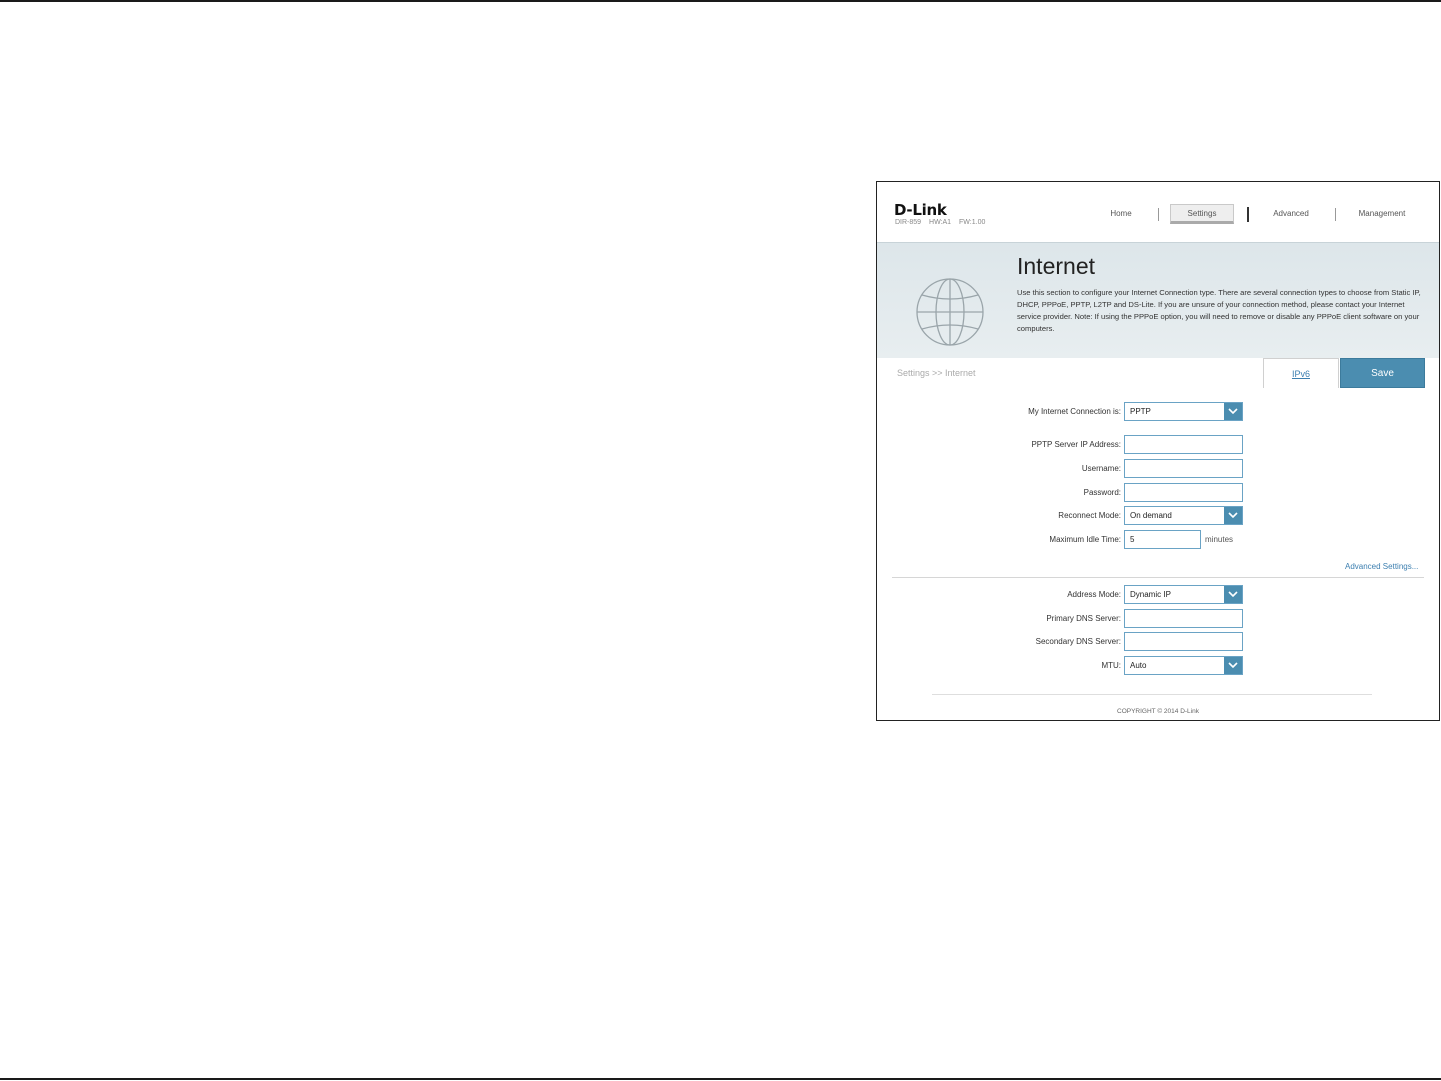 This screenshot has height=1081, width=1441. What do you see at coordinates (1056, 266) in the screenshot?
I see `page-title: Internet` at bounding box center [1056, 266].